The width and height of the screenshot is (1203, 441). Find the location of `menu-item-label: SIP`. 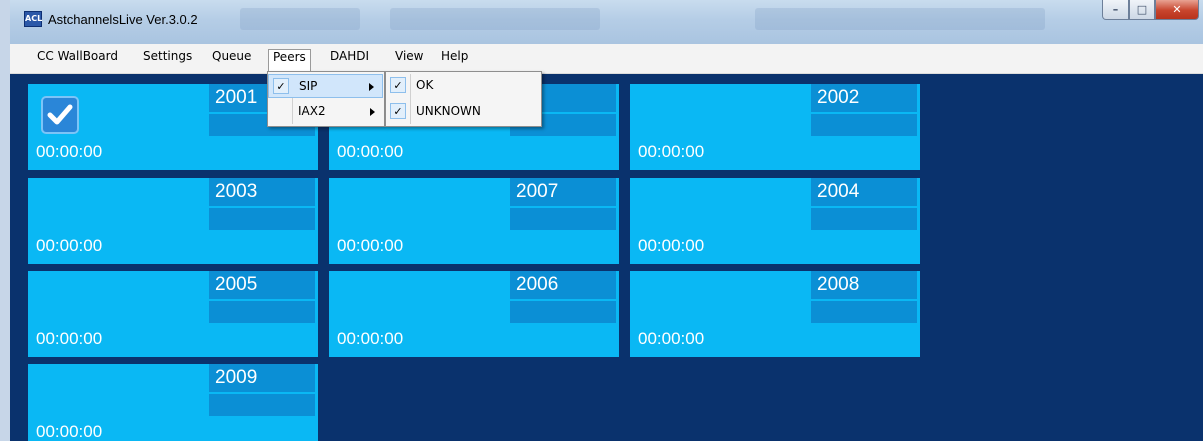

menu-item-label: SIP is located at coordinates (308, 86).